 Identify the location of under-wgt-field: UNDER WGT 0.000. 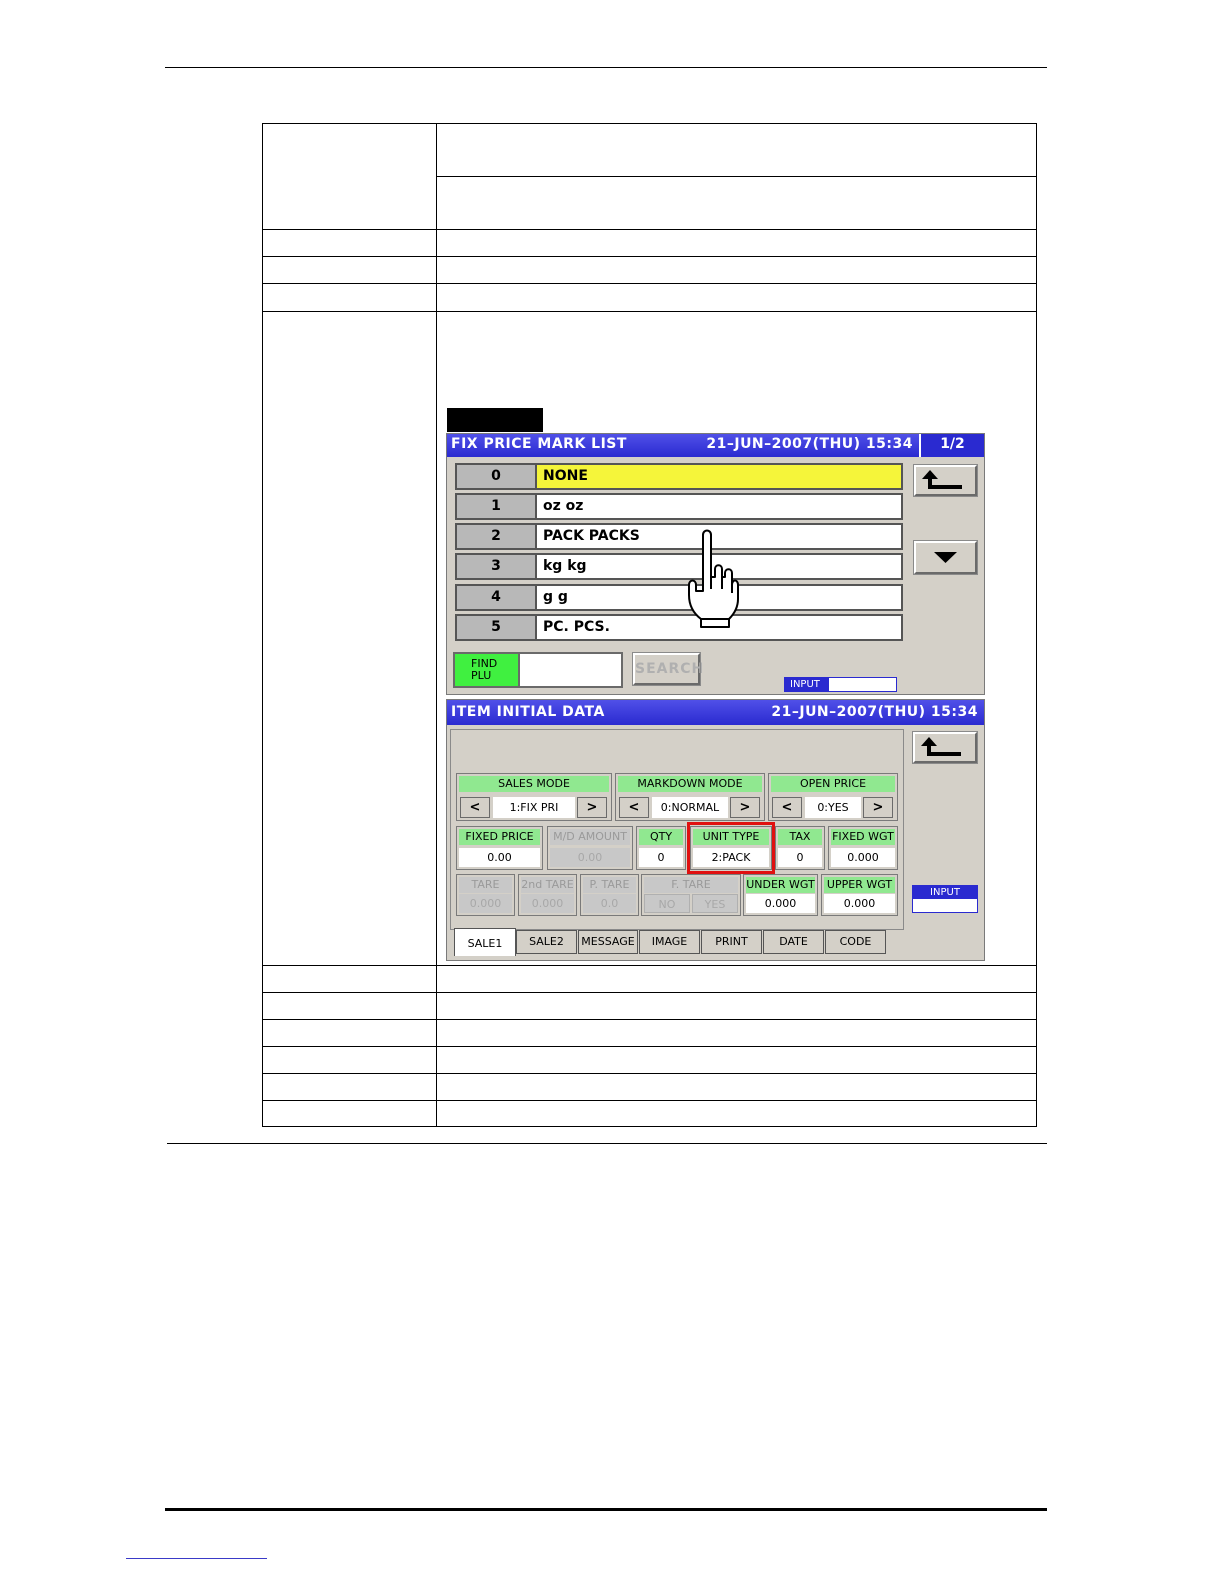
(780, 895).